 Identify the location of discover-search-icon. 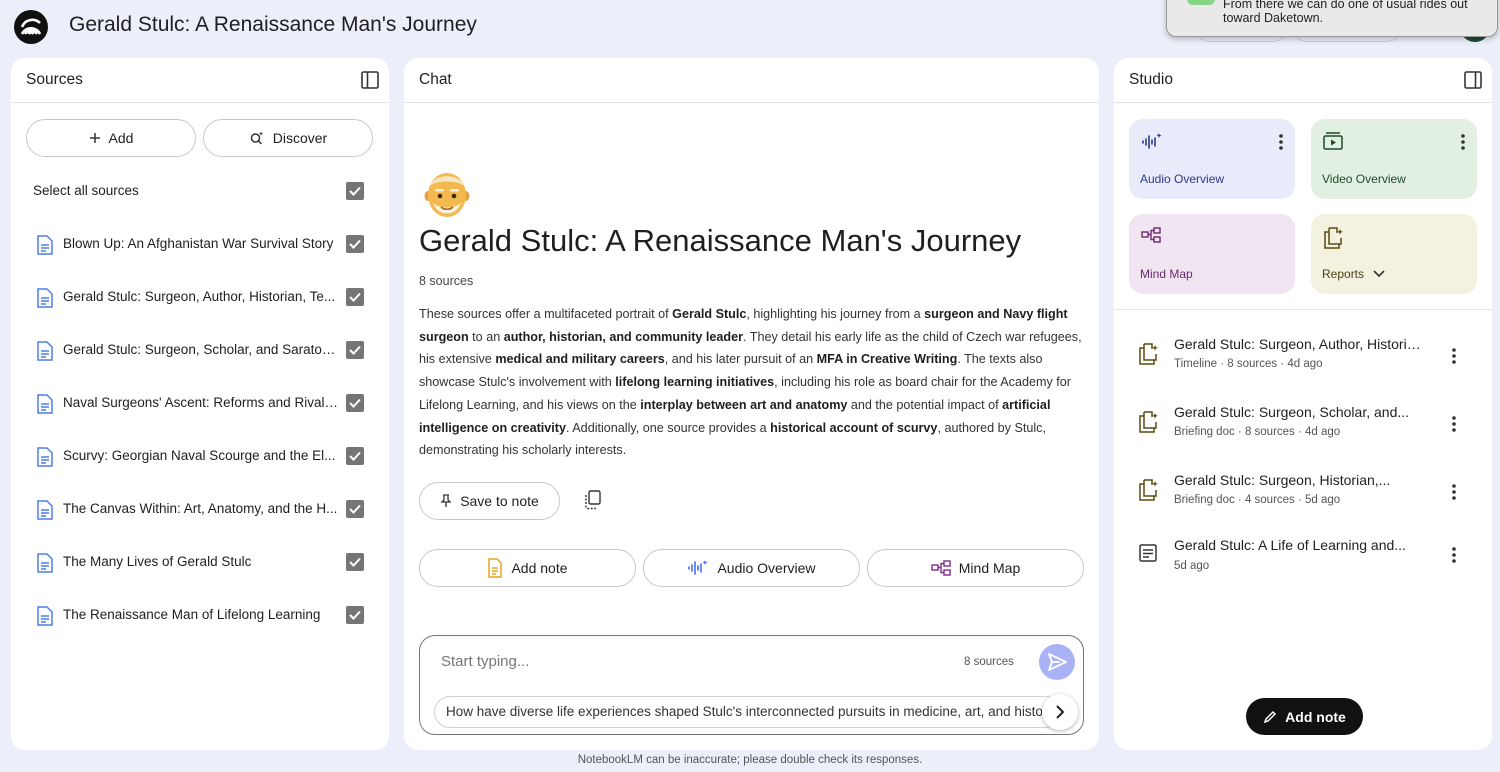
(256, 138).